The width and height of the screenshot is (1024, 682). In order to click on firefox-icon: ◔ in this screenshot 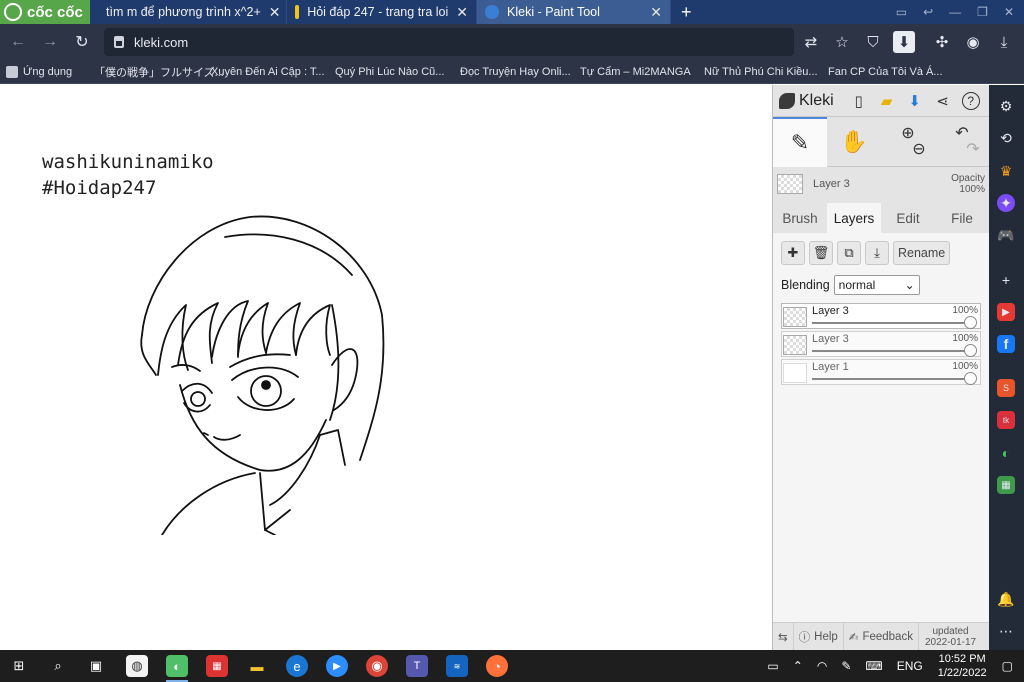, I will do `click(497, 666)`.